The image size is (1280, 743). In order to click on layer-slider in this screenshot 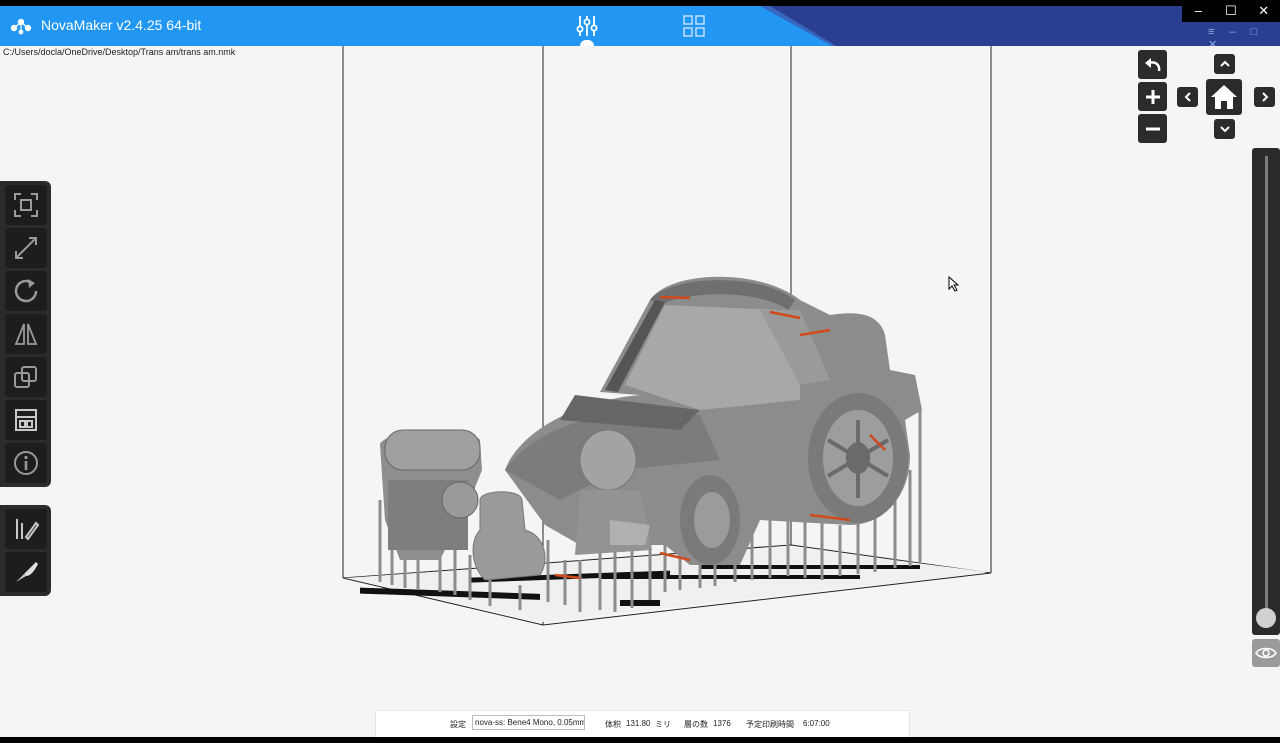, I will do `click(1266, 391)`.